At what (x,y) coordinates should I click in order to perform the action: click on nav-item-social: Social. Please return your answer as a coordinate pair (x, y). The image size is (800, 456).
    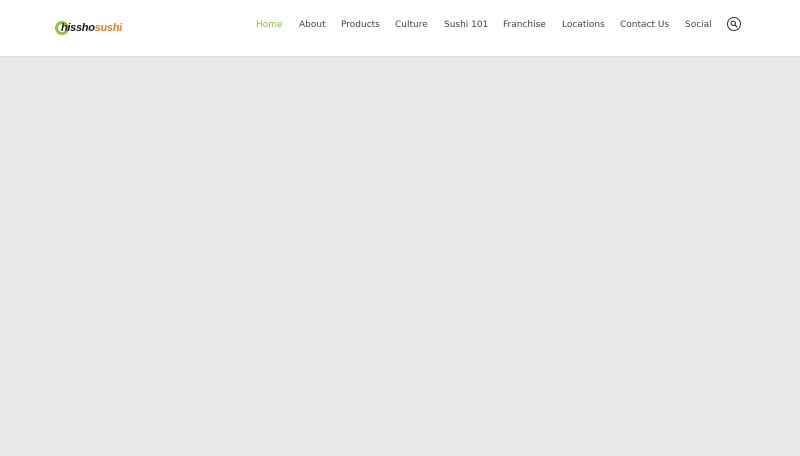
    Looking at the image, I should click on (698, 25).